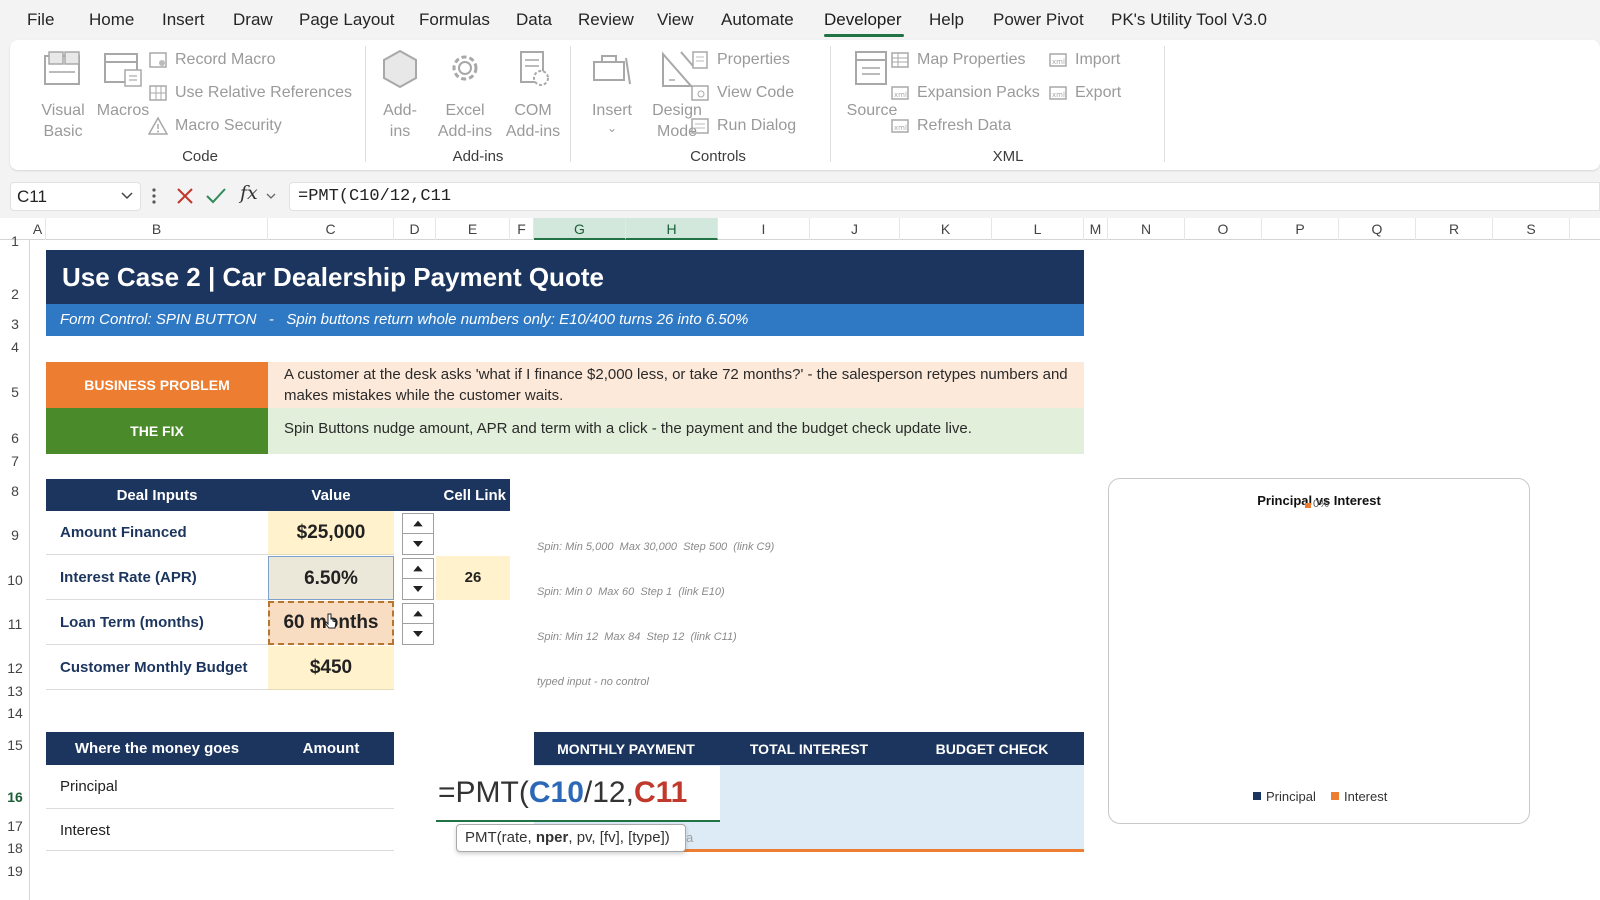  I want to click on name-box: C11, so click(75, 196).